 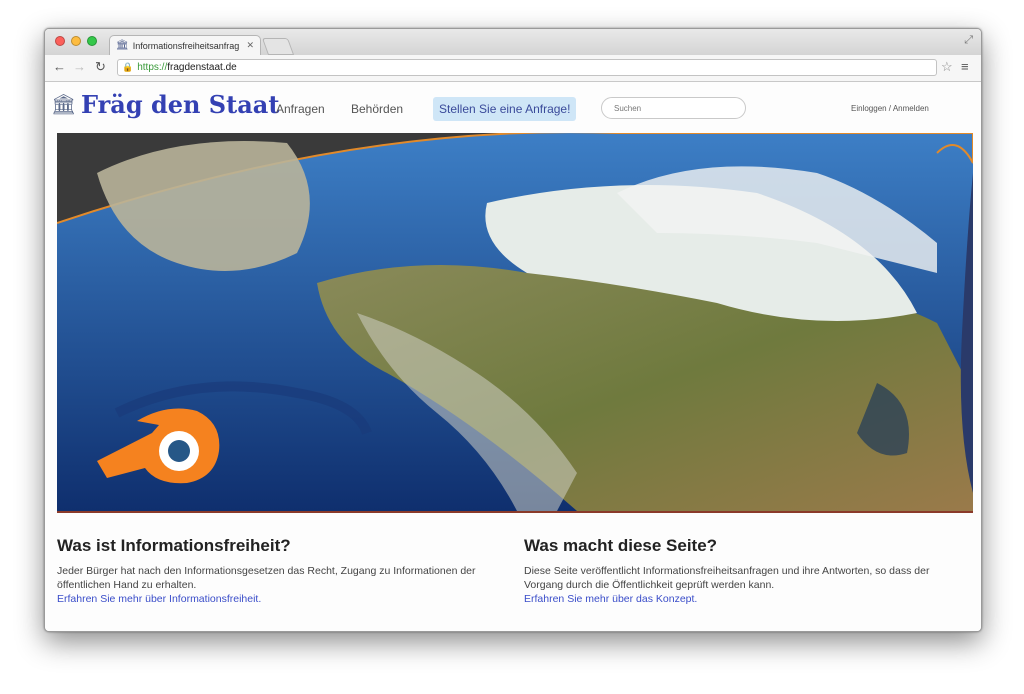 What do you see at coordinates (100, 67) in the screenshot?
I see `reload-icon: ↻` at bounding box center [100, 67].